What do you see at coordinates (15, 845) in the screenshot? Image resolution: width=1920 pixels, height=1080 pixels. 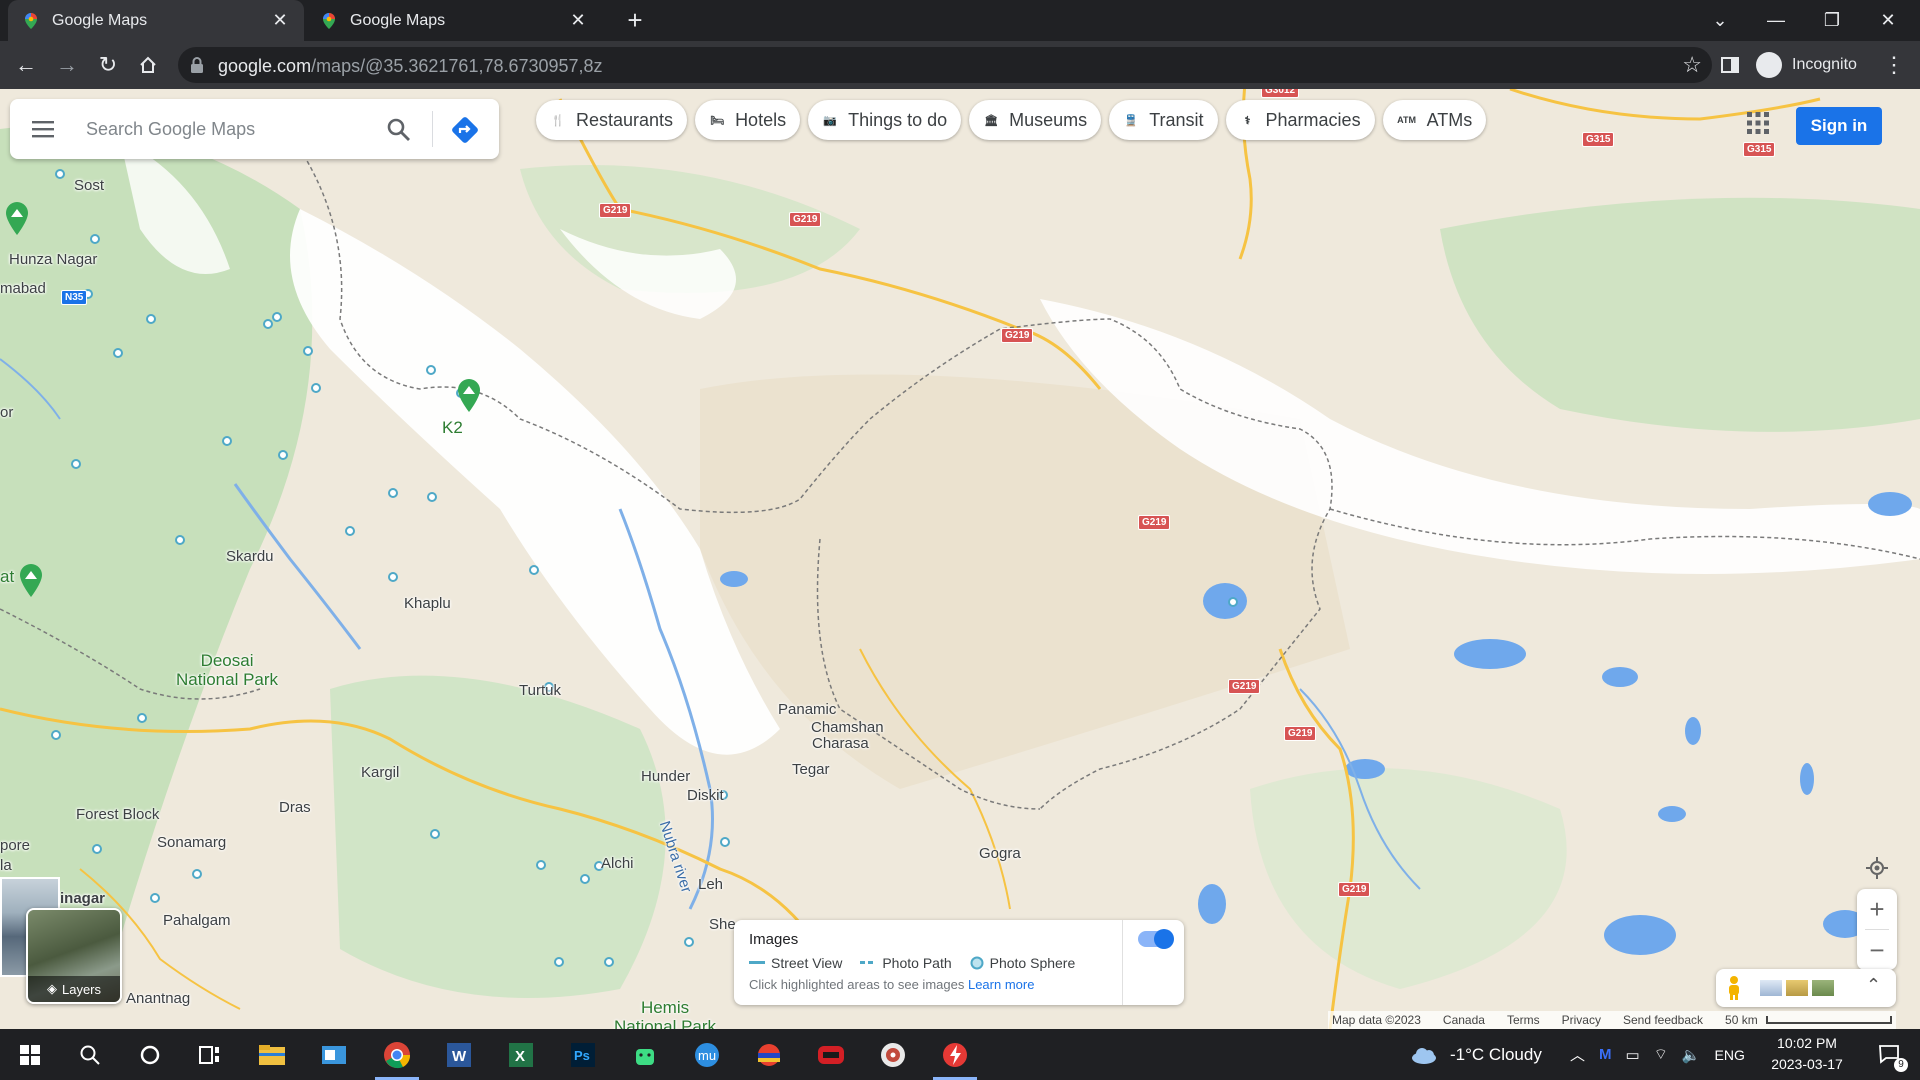 I see `place-label: pore` at bounding box center [15, 845].